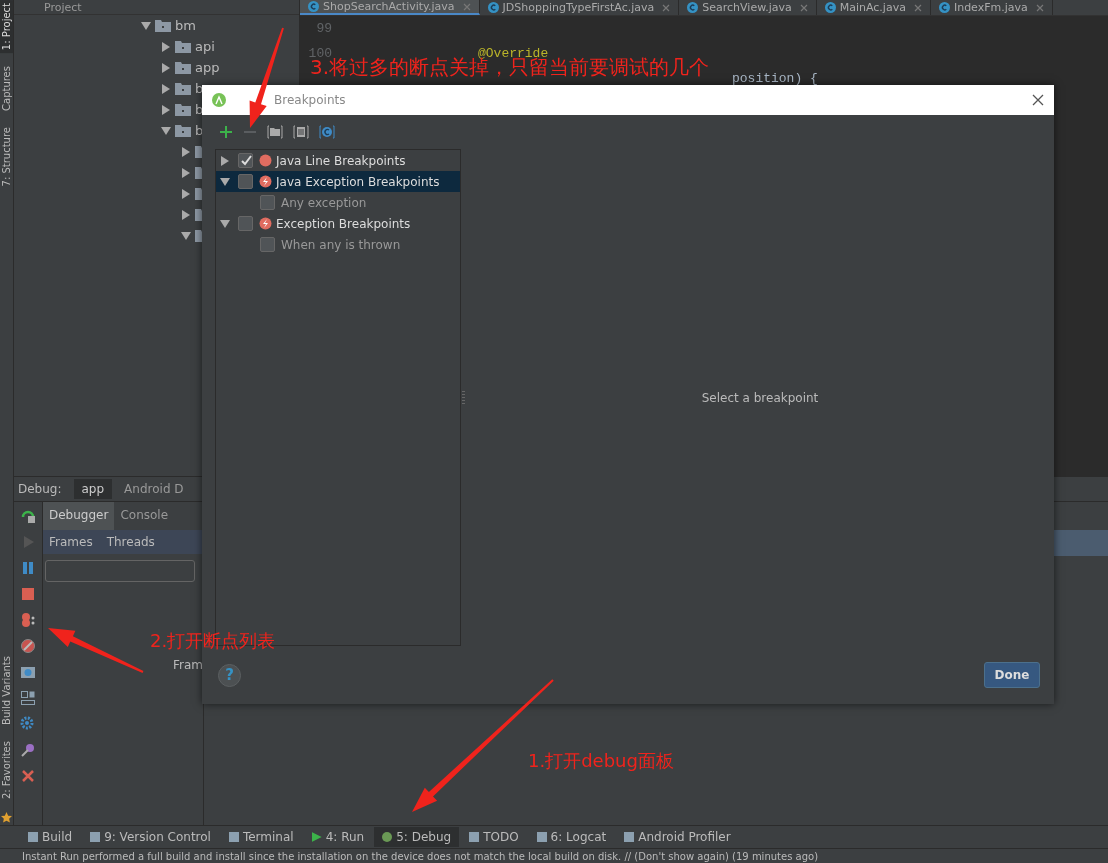 This screenshot has width=1108, height=863. What do you see at coordinates (775, 78) in the screenshot?
I see `code-text: position) {` at bounding box center [775, 78].